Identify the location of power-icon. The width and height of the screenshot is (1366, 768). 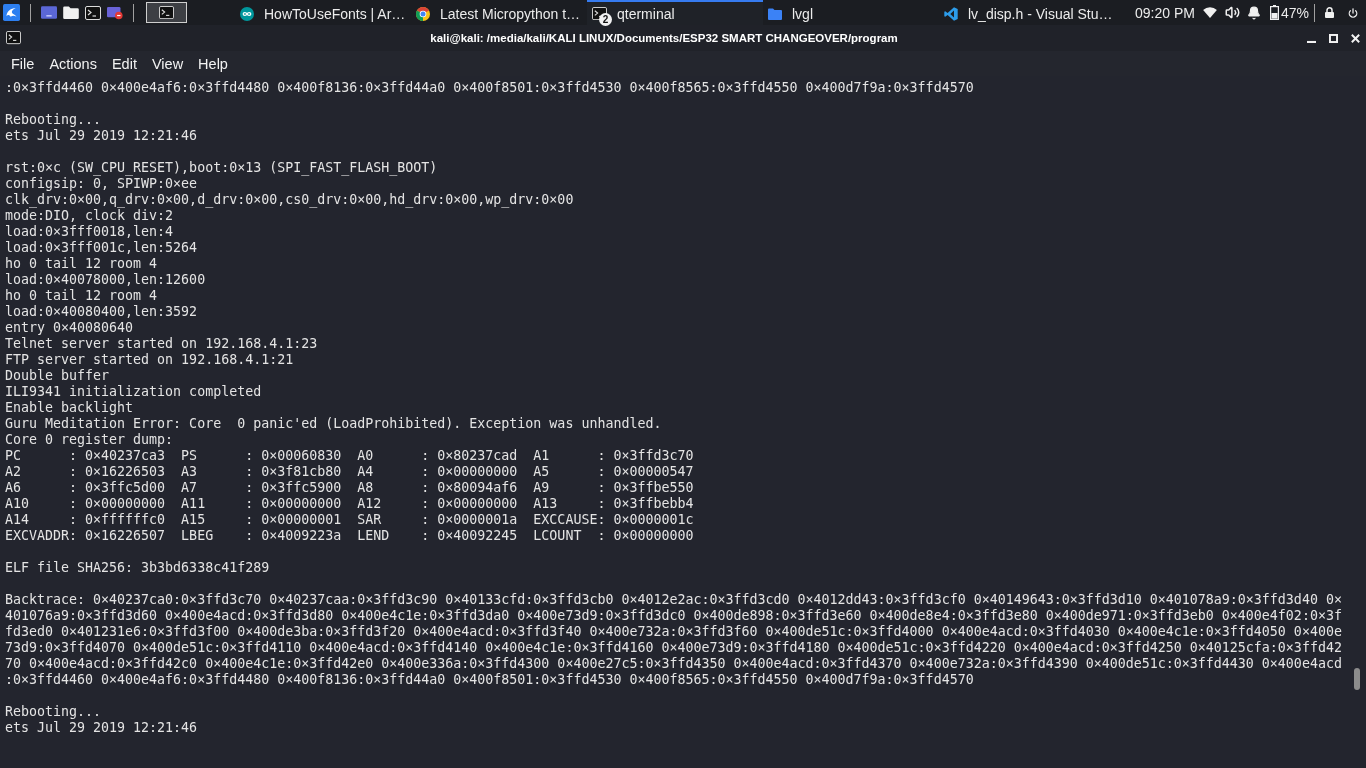
(1353, 12).